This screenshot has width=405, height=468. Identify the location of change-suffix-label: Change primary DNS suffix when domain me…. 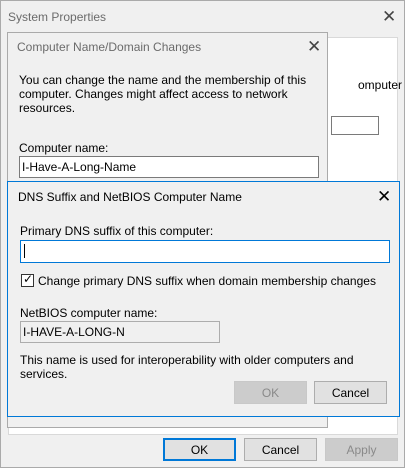
(207, 281).